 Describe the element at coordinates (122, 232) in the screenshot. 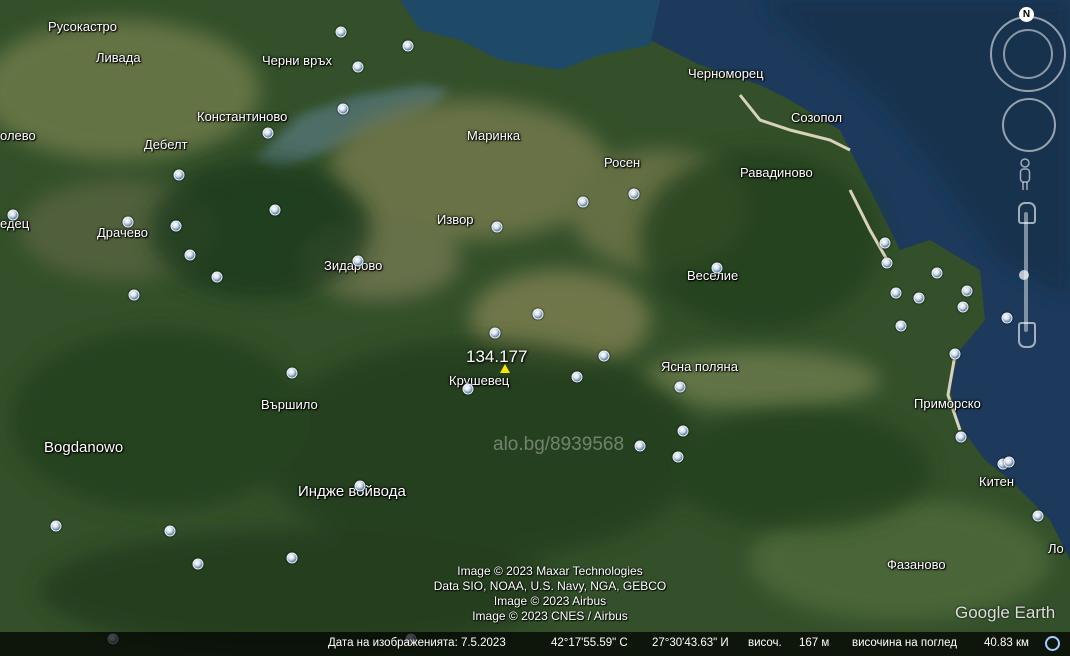

I see `place-label: Драчево` at that location.